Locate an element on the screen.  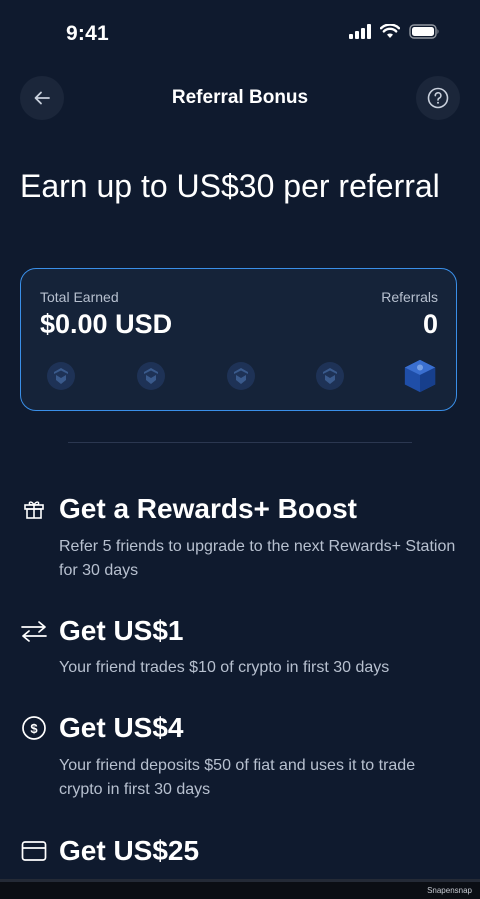
earnings-summary-card: Total Earned $0.00 USD Referrals 0 is located at coordinates (238, 339).